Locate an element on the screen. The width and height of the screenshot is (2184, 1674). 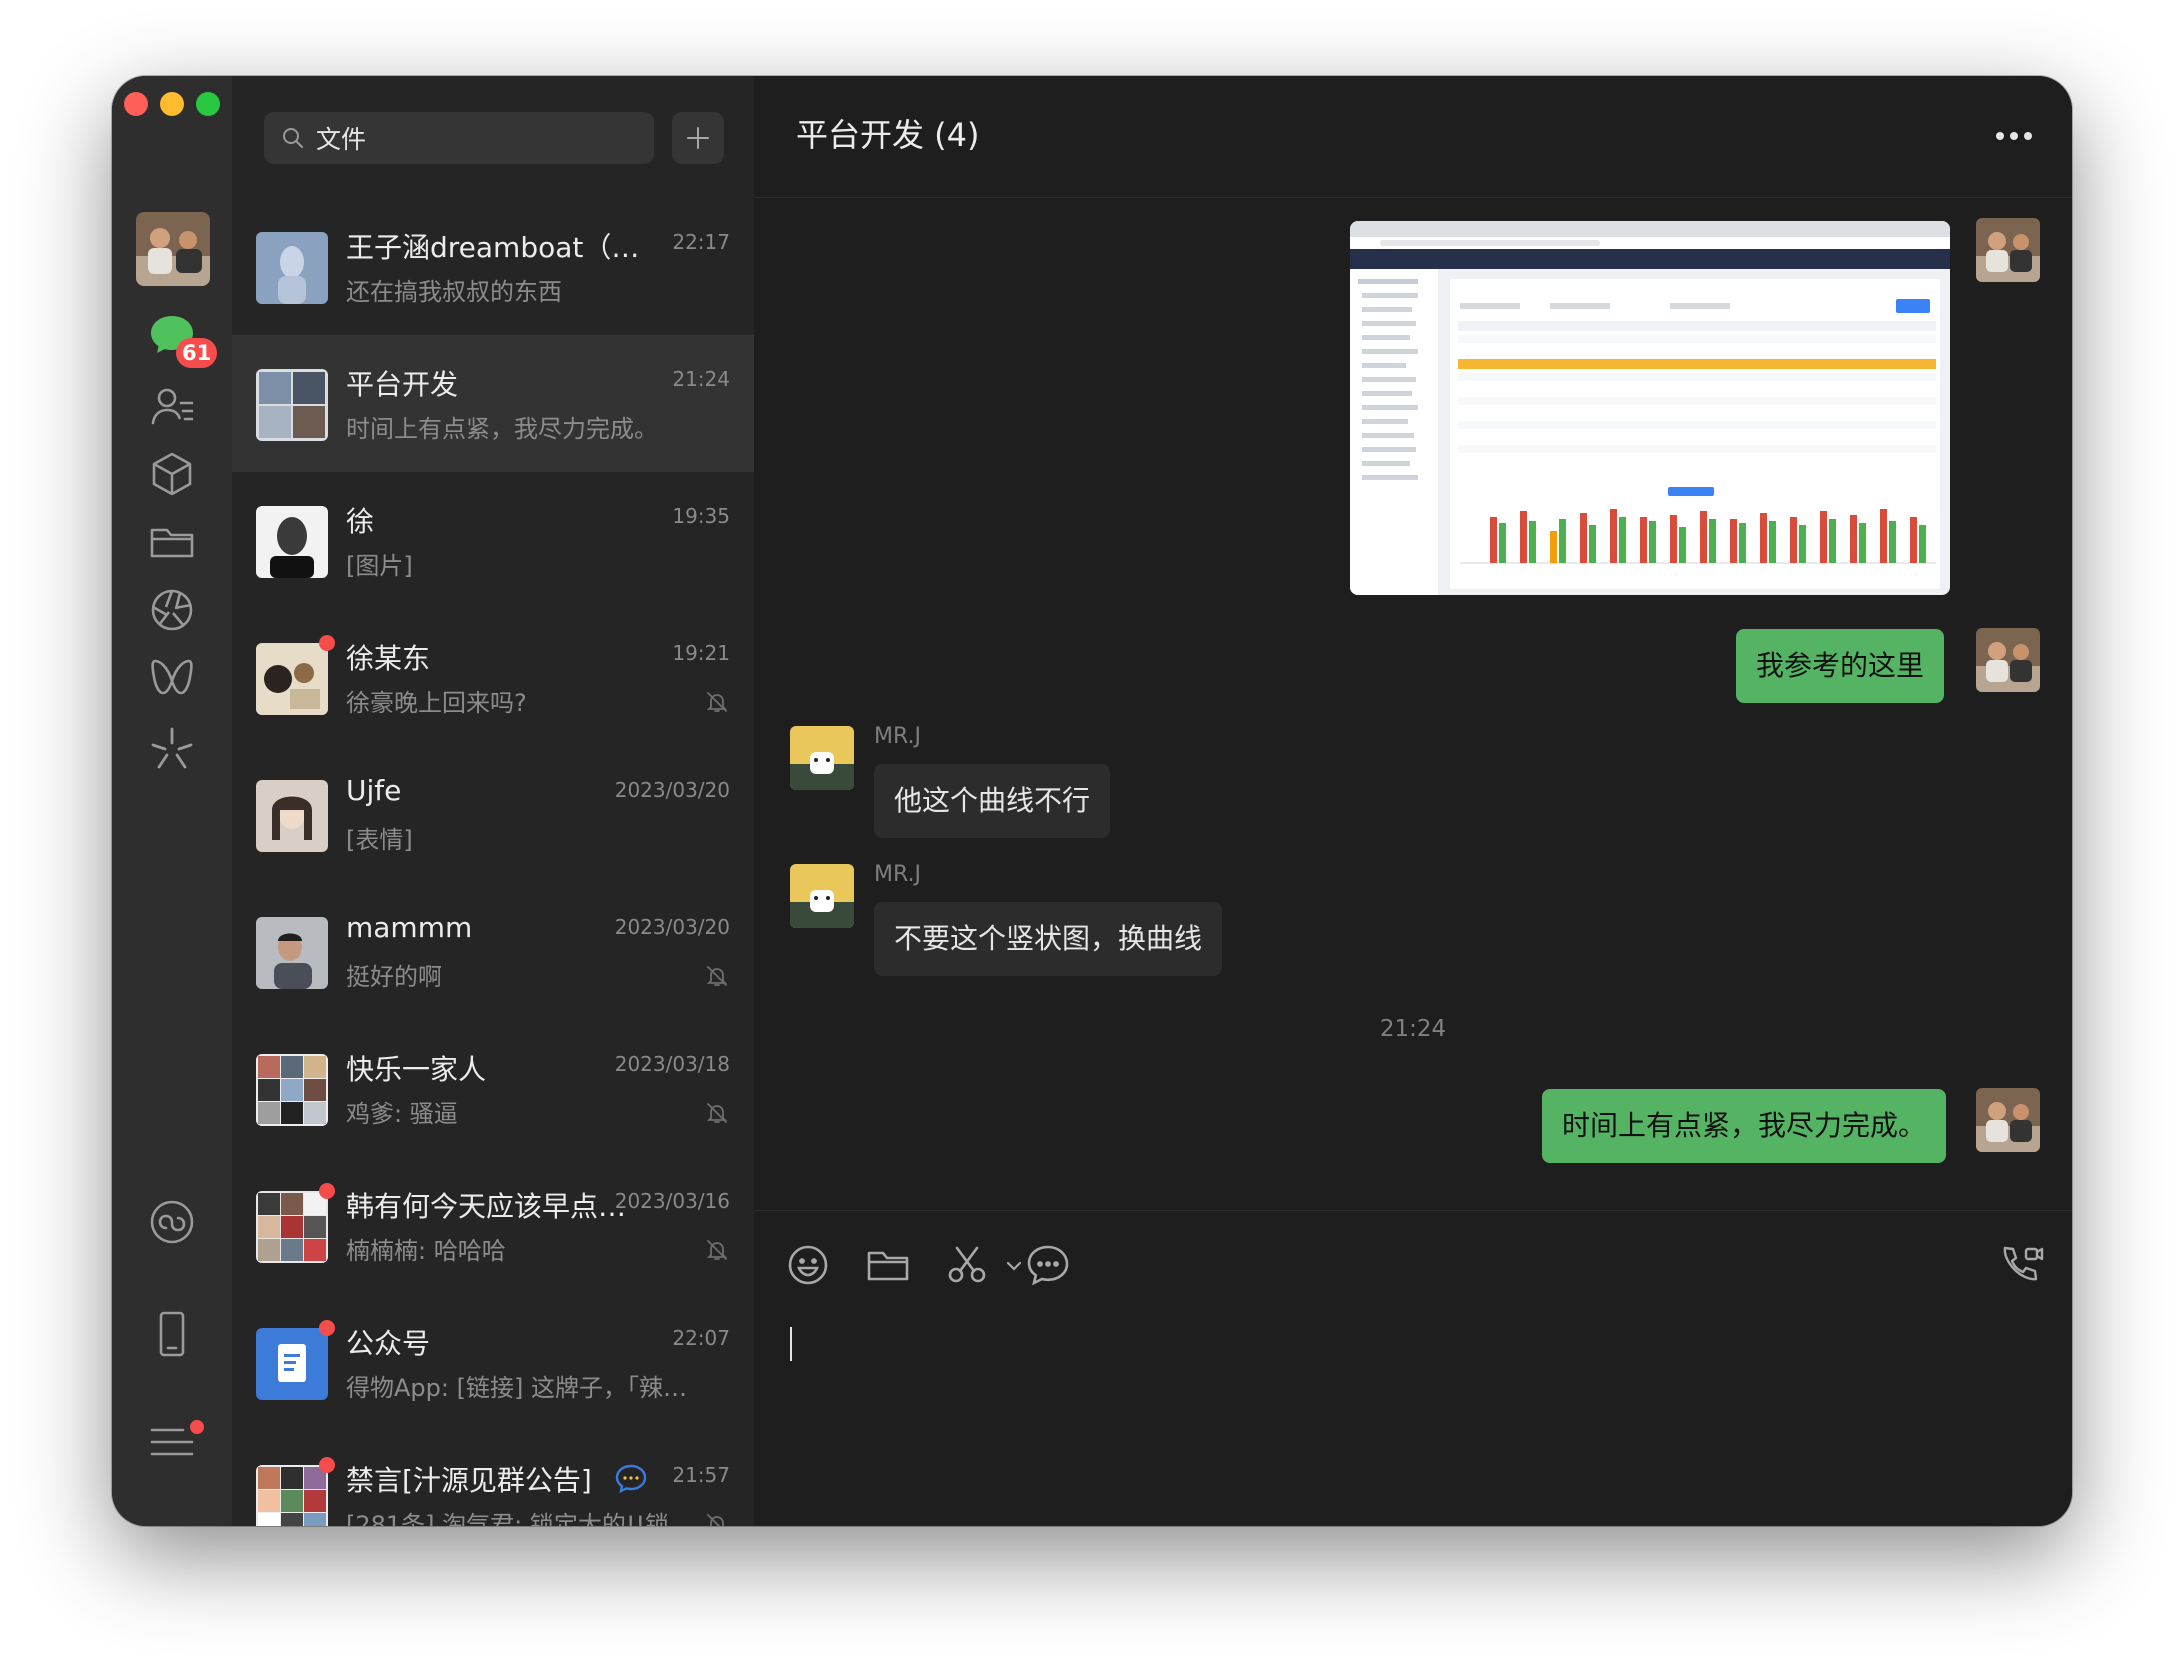
nav-phone is located at coordinates (172, 1334).